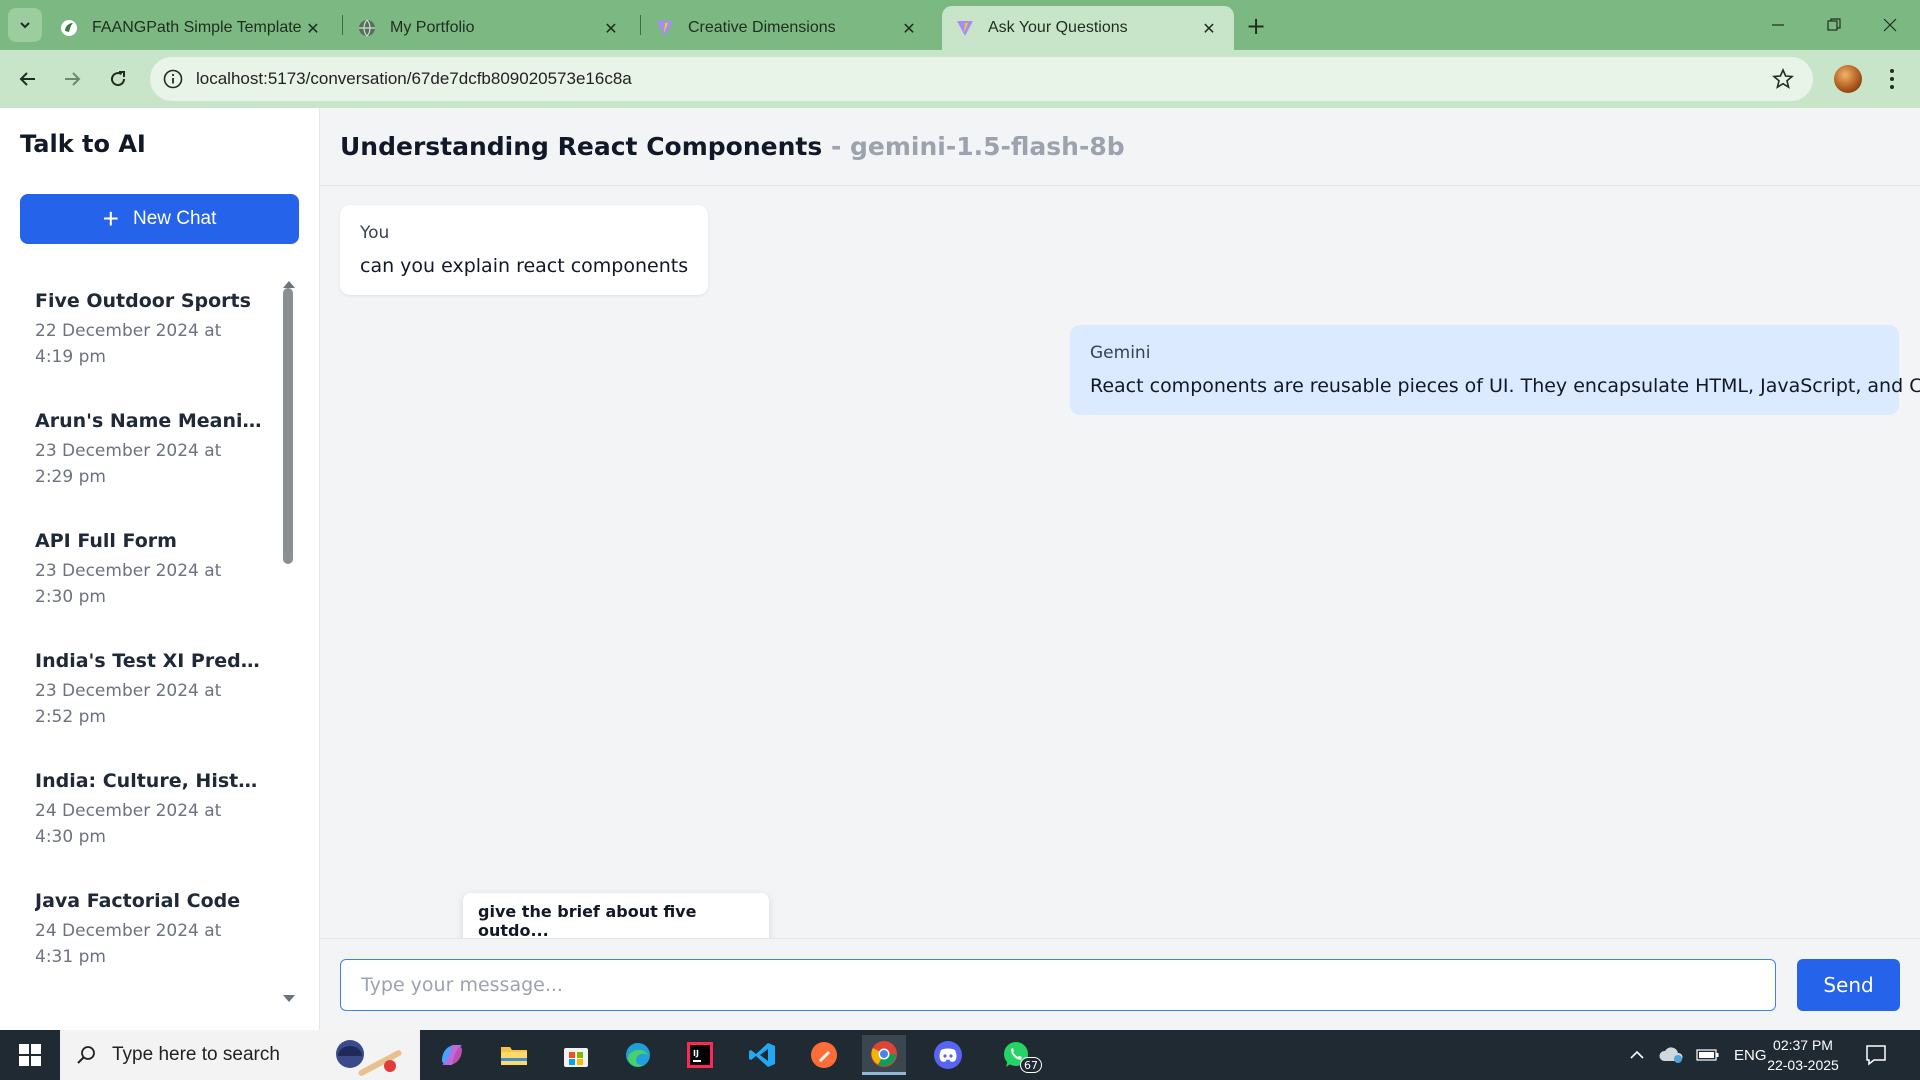 The height and width of the screenshot is (1080, 1920). I want to click on conversation-date: 23 December 2024 at 2:52 pm, so click(128, 704).